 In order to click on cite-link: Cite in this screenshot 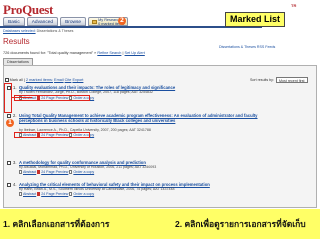, I will do `click(68, 80)`.